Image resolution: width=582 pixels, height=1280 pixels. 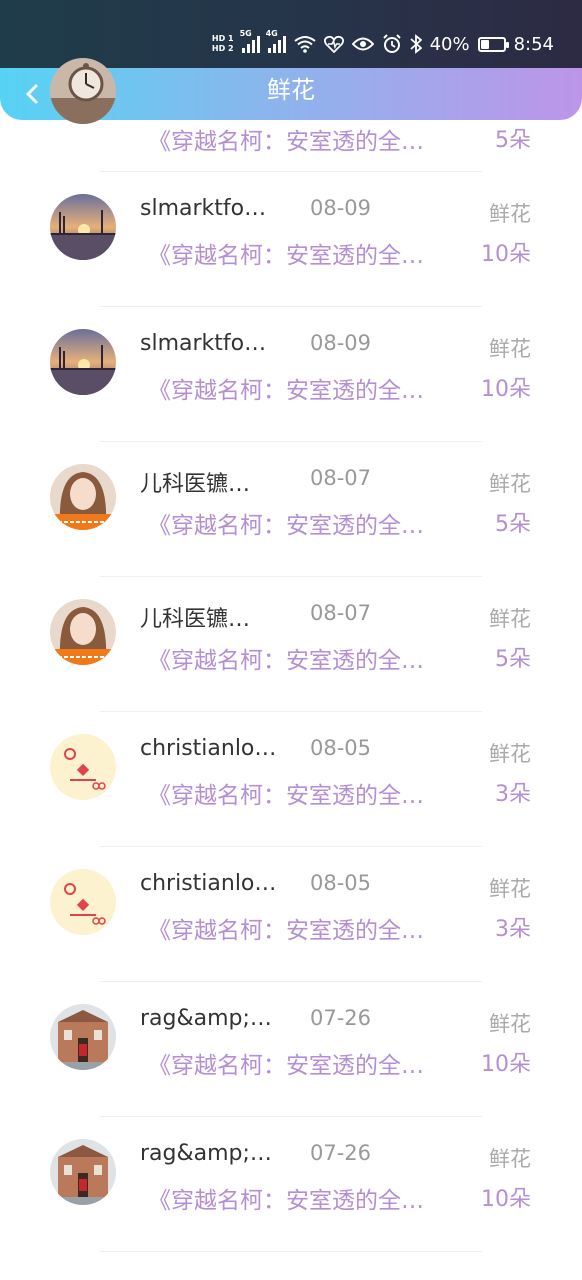 What do you see at coordinates (304, 44) in the screenshot?
I see `wifi-icon` at bounding box center [304, 44].